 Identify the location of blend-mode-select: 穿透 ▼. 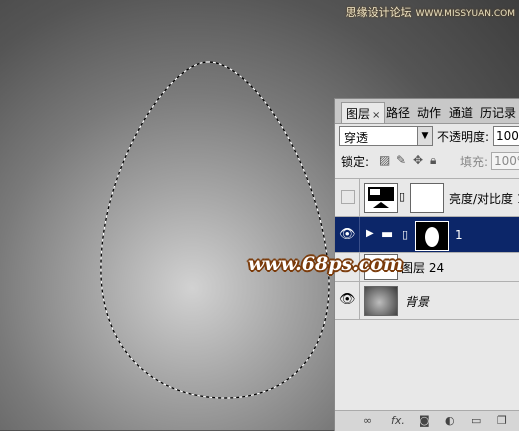
(386, 136).